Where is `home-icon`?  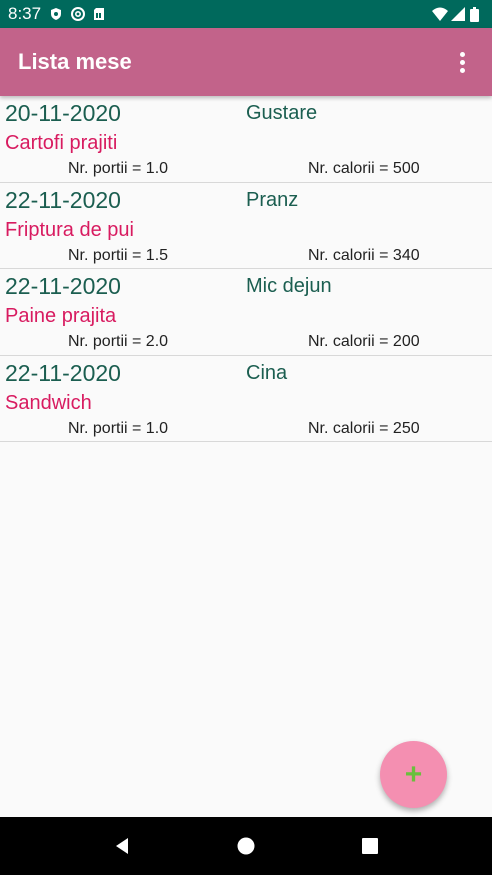 home-icon is located at coordinates (246, 846).